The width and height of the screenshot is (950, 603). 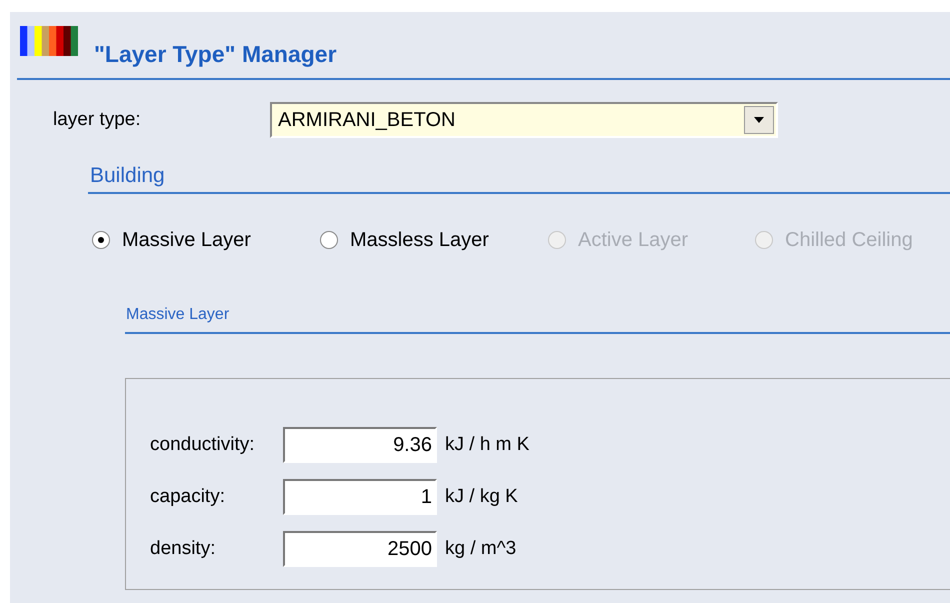 What do you see at coordinates (187, 497) in the screenshot?
I see `property-label: capacity:` at bounding box center [187, 497].